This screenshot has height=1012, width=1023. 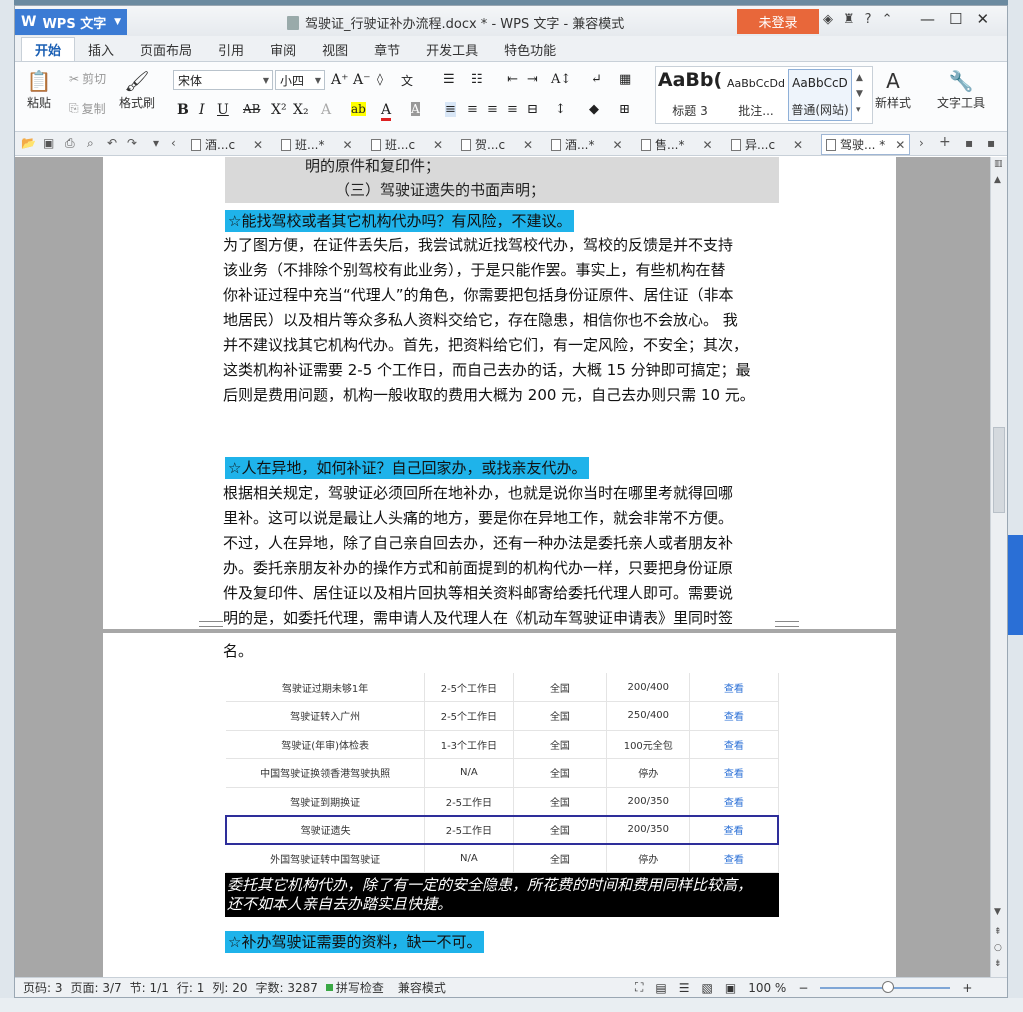 What do you see at coordinates (286, 987) in the screenshot?
I see `status-words: 字数: 3287` at bounding box center [286, 987].